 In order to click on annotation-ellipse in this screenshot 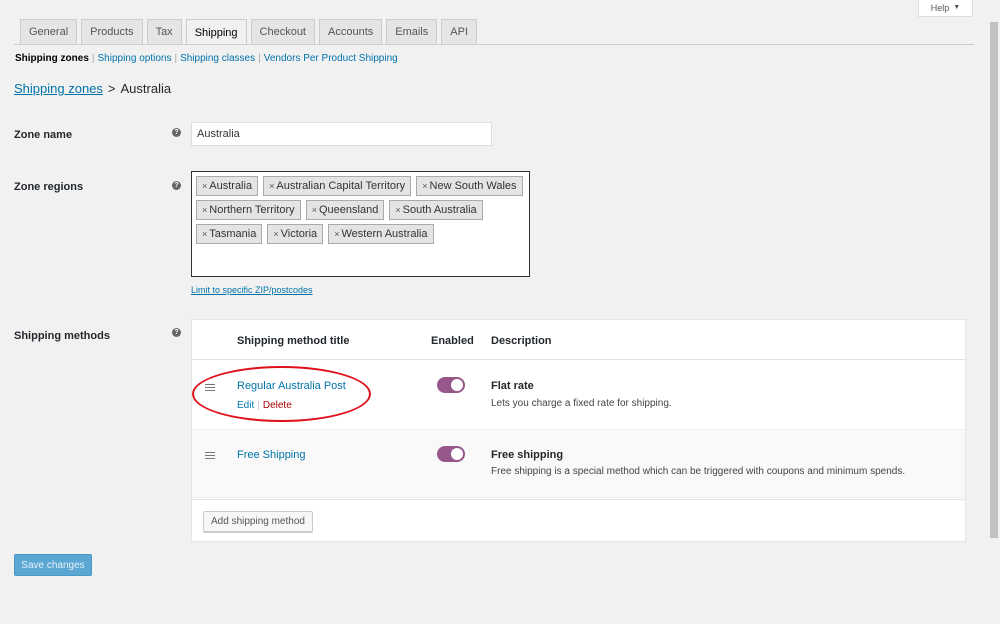, I will do `click(281, 394)`.